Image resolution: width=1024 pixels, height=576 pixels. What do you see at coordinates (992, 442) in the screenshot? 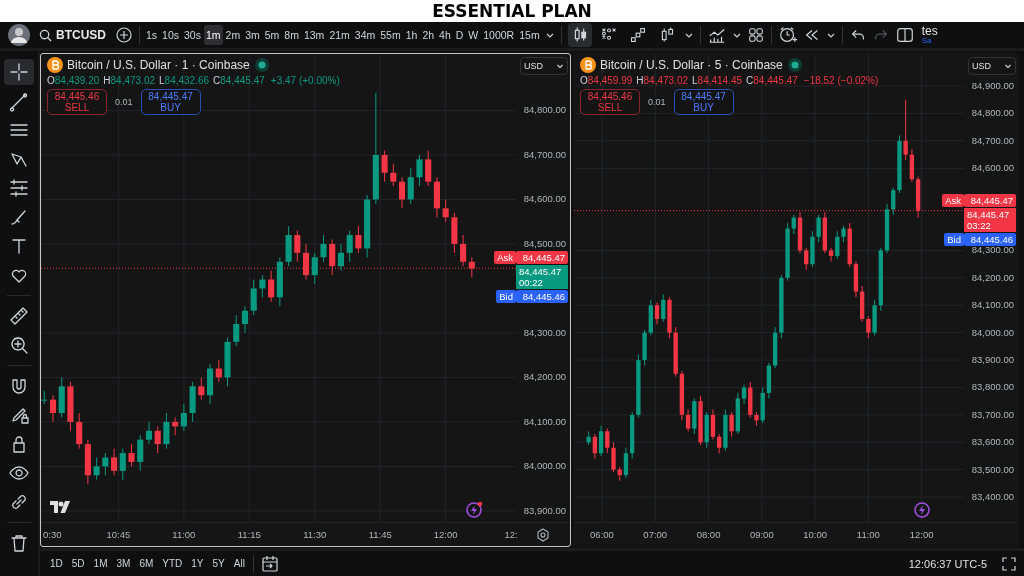
I see `price-tick: 83,600.00` at bounding box center [992, 442].